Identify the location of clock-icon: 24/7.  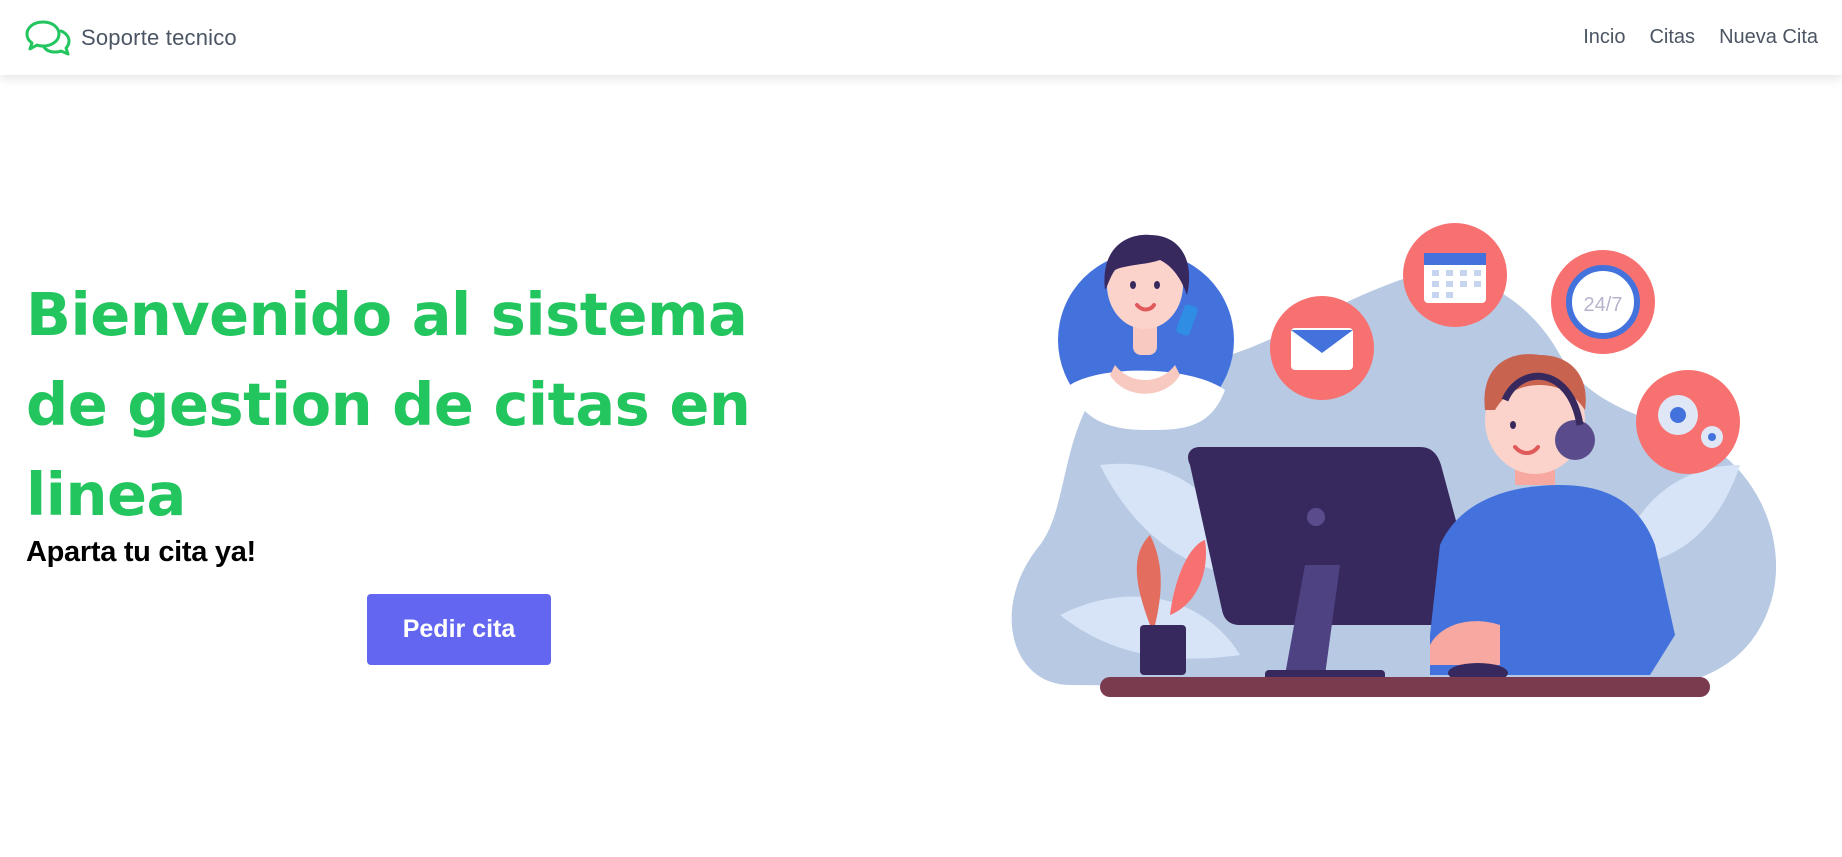
(1603, 302).